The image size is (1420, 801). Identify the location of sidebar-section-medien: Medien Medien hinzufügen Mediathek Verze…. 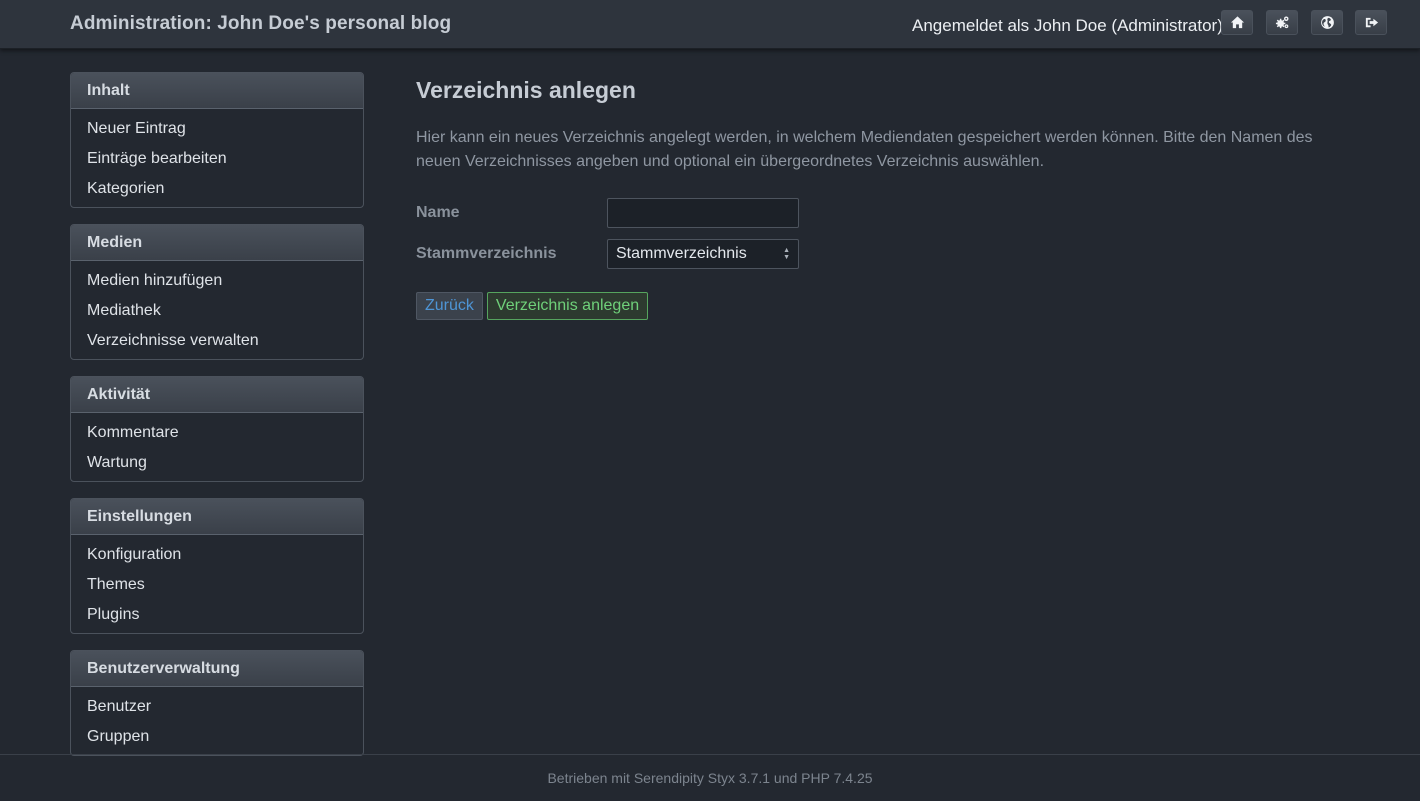
(217, 292).